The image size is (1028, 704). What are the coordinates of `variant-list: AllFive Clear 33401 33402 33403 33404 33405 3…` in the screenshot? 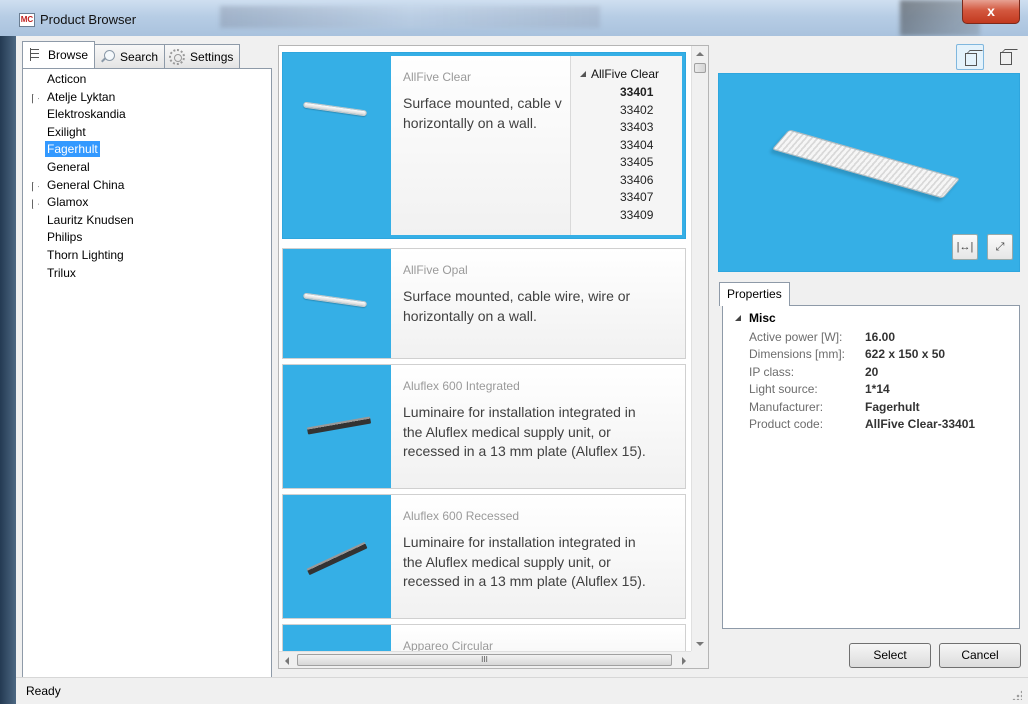 It's located at (626, 145).